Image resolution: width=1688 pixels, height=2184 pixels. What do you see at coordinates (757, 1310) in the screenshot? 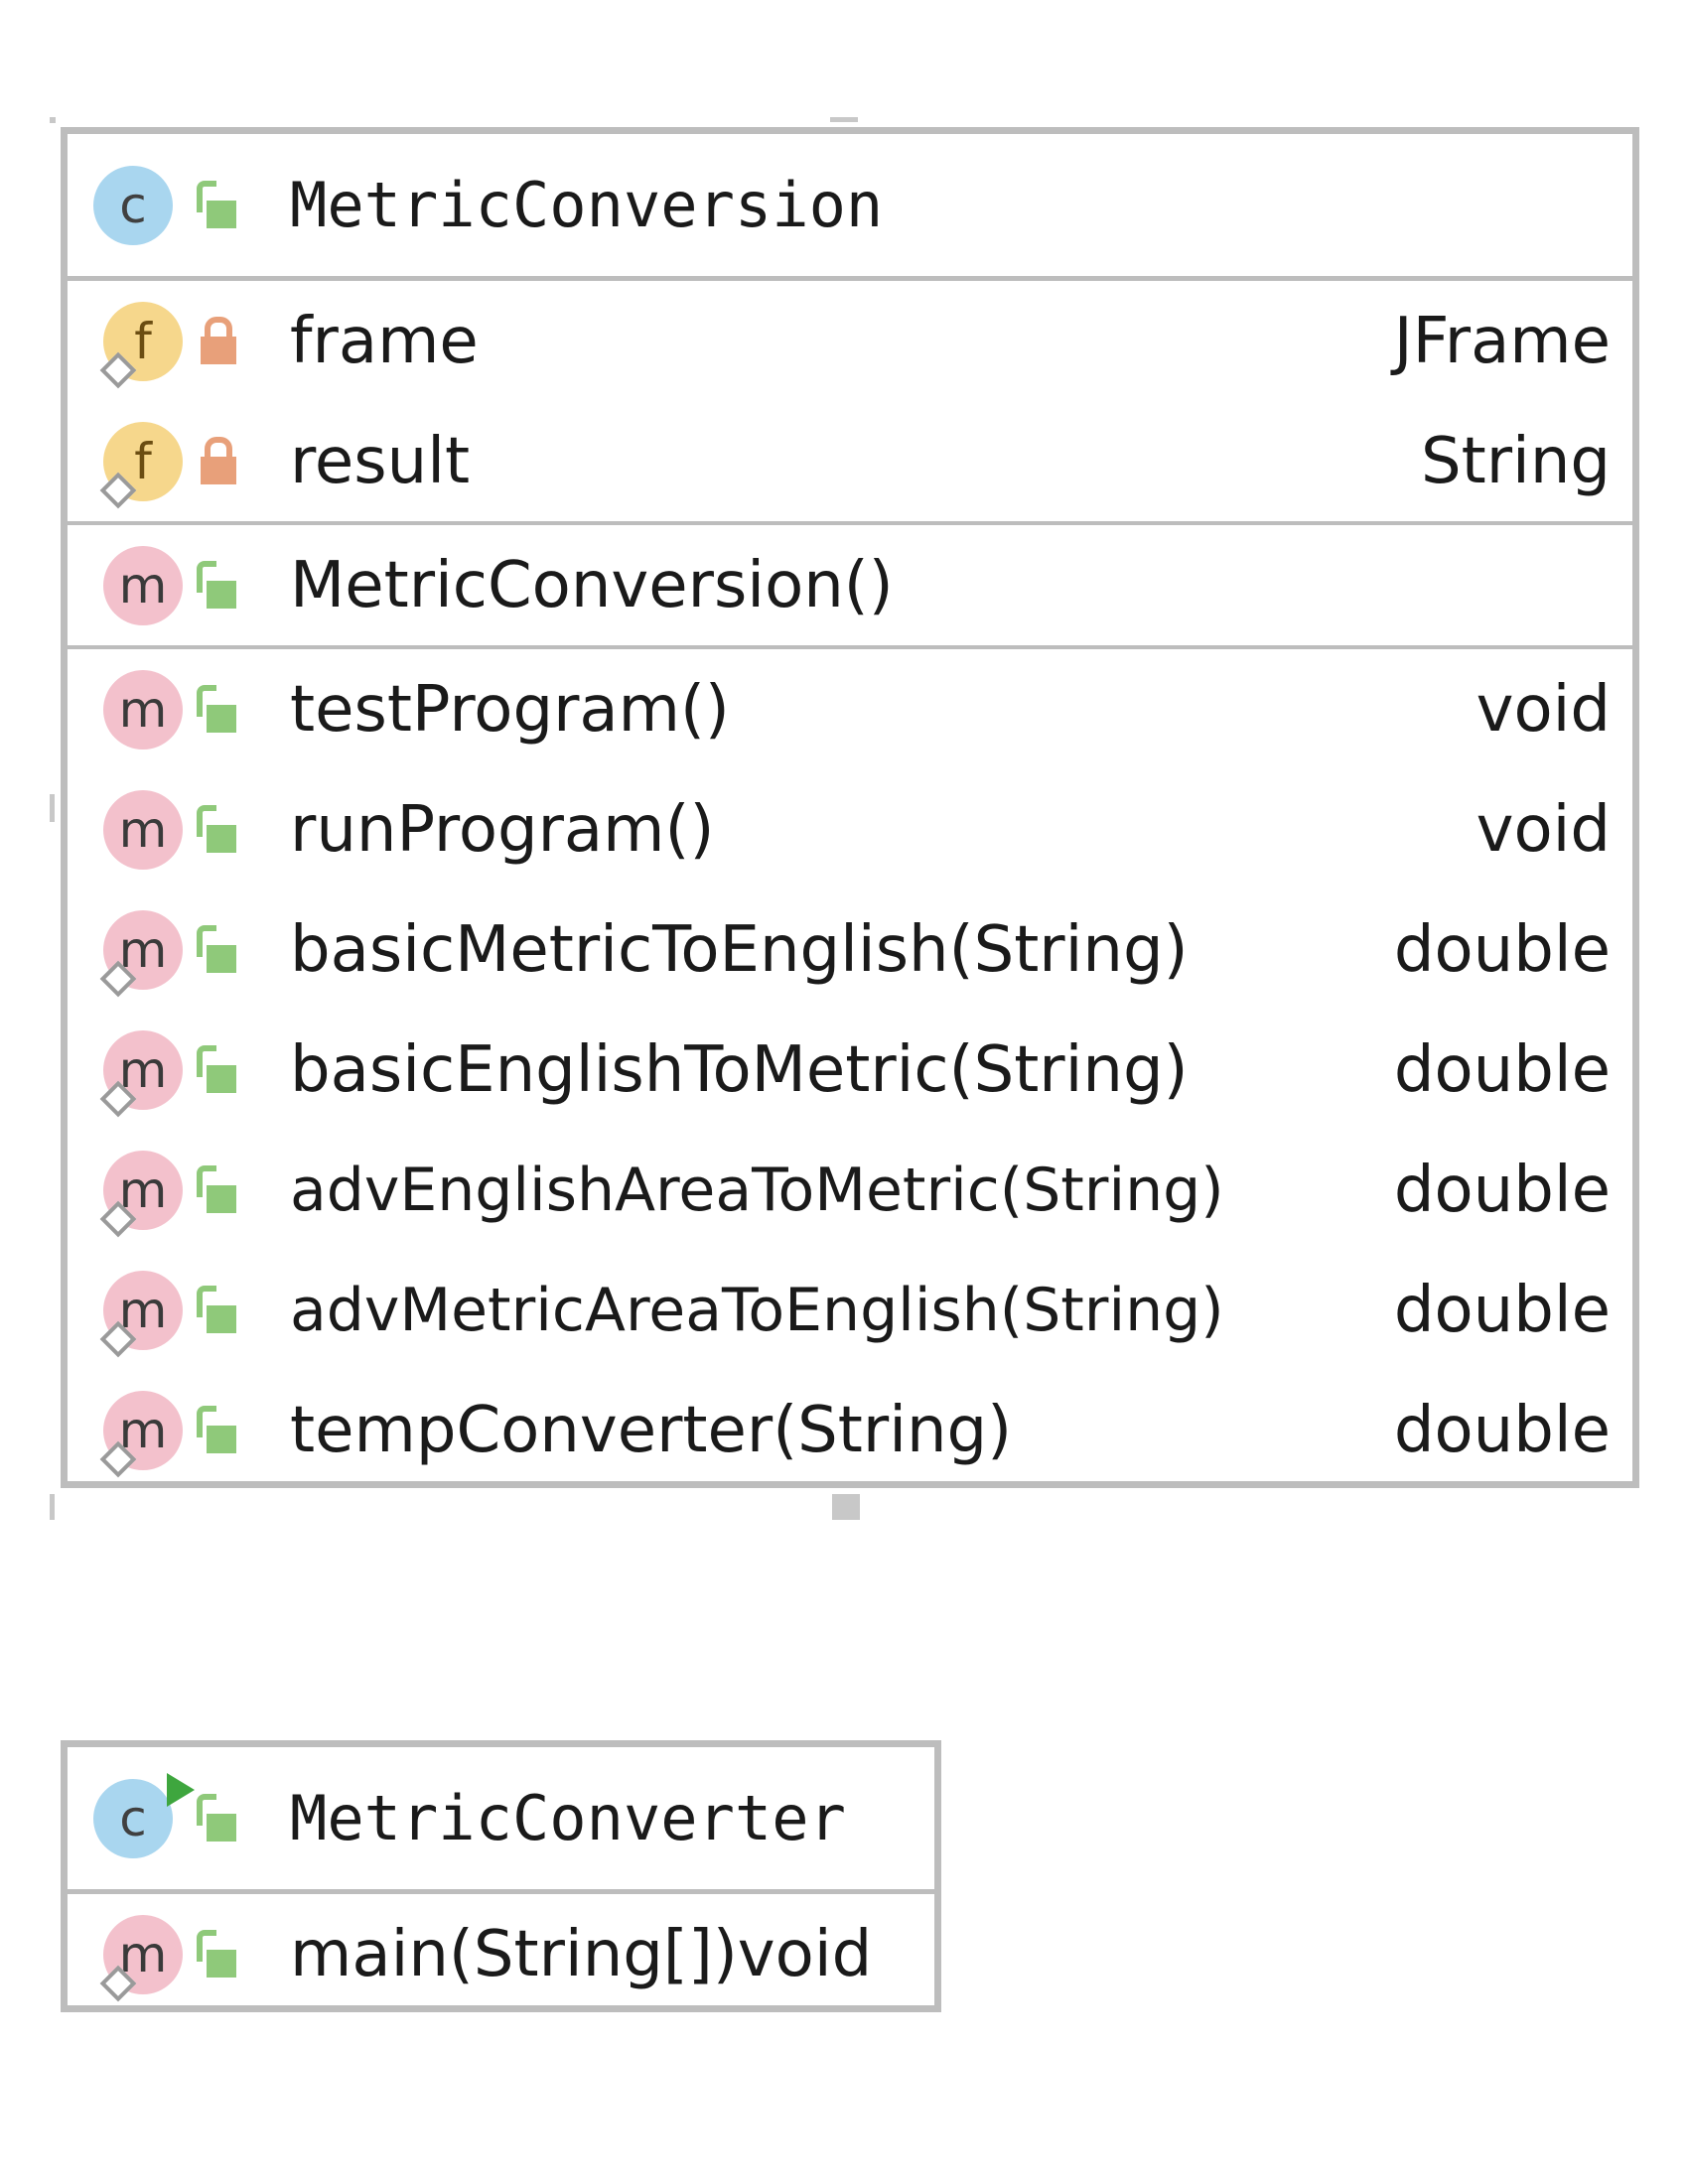
I see `method-name: advMetricAreaToEnglish(String)` at bounding box center [757, 1310].